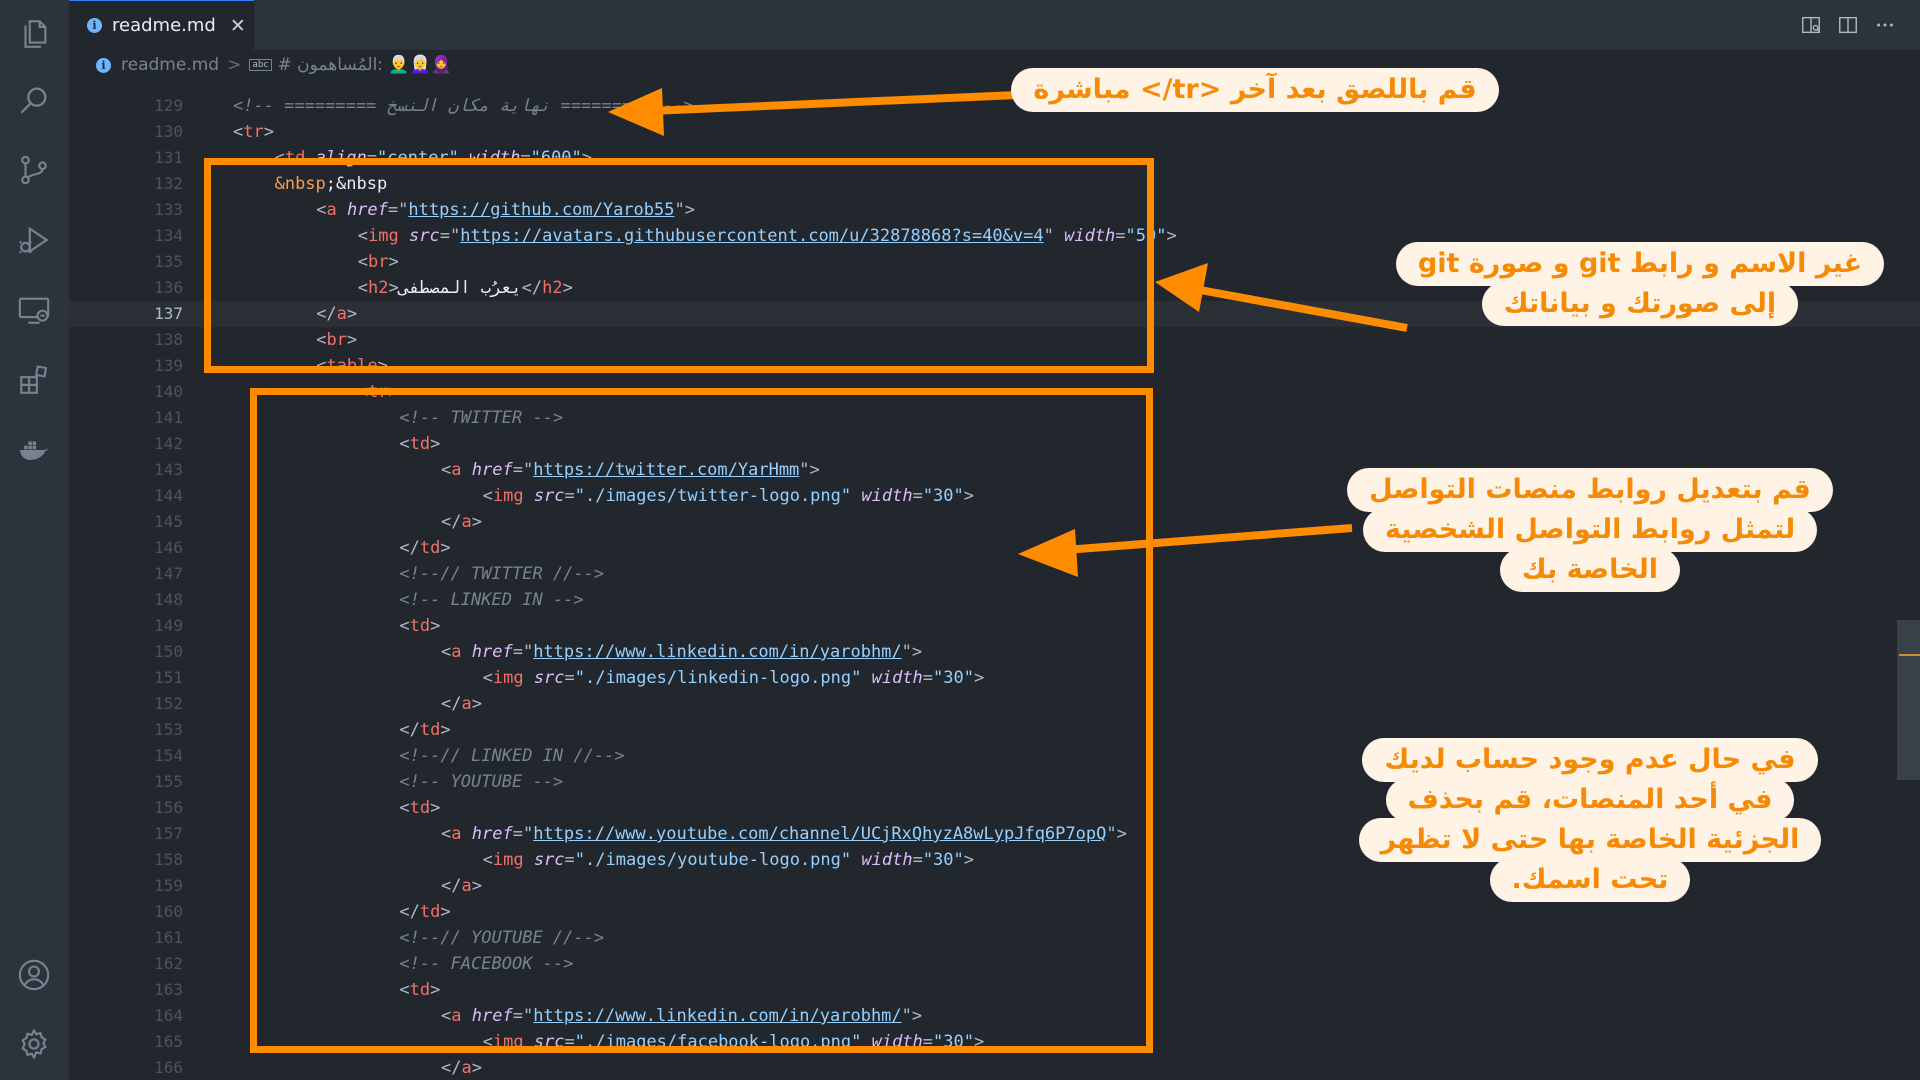 The height and width of the screenshot is (1080, 1920). Describe the element at coordinates (168, 443) in the screenshot. I see `line-number: 142` at that location.